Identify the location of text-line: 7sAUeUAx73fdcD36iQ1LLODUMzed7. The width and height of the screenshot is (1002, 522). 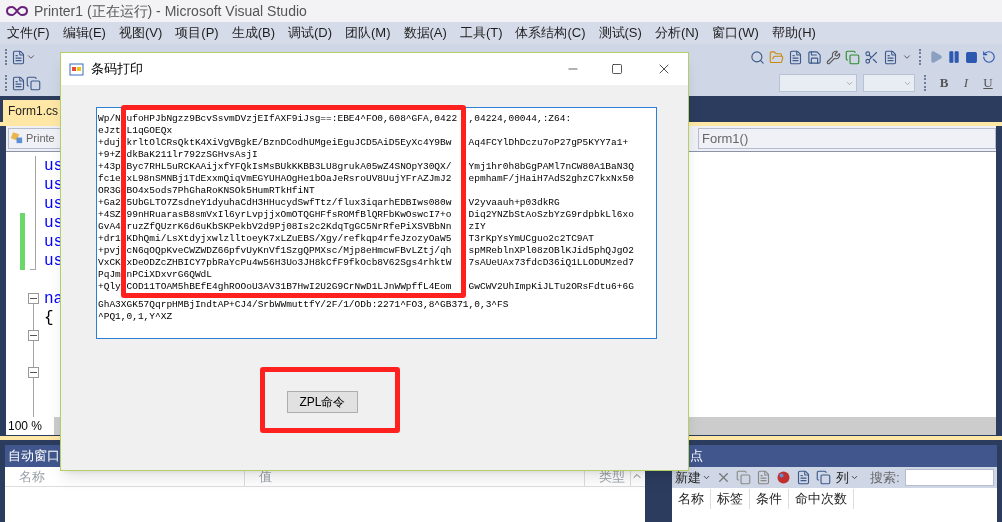
(551, 262).